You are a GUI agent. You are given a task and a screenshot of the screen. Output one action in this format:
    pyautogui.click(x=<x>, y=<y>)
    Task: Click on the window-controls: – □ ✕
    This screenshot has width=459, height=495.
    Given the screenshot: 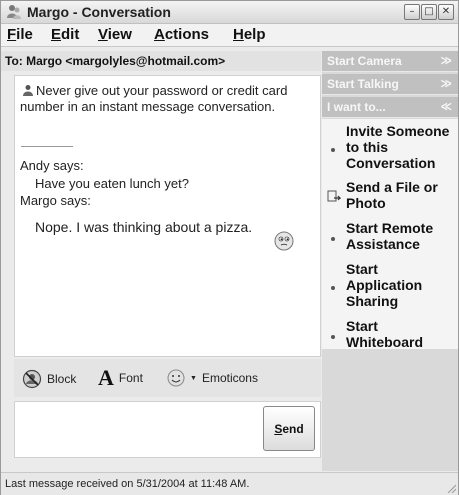 What is the action you would take?
    pyautogui.click(x=429, y=12)
    